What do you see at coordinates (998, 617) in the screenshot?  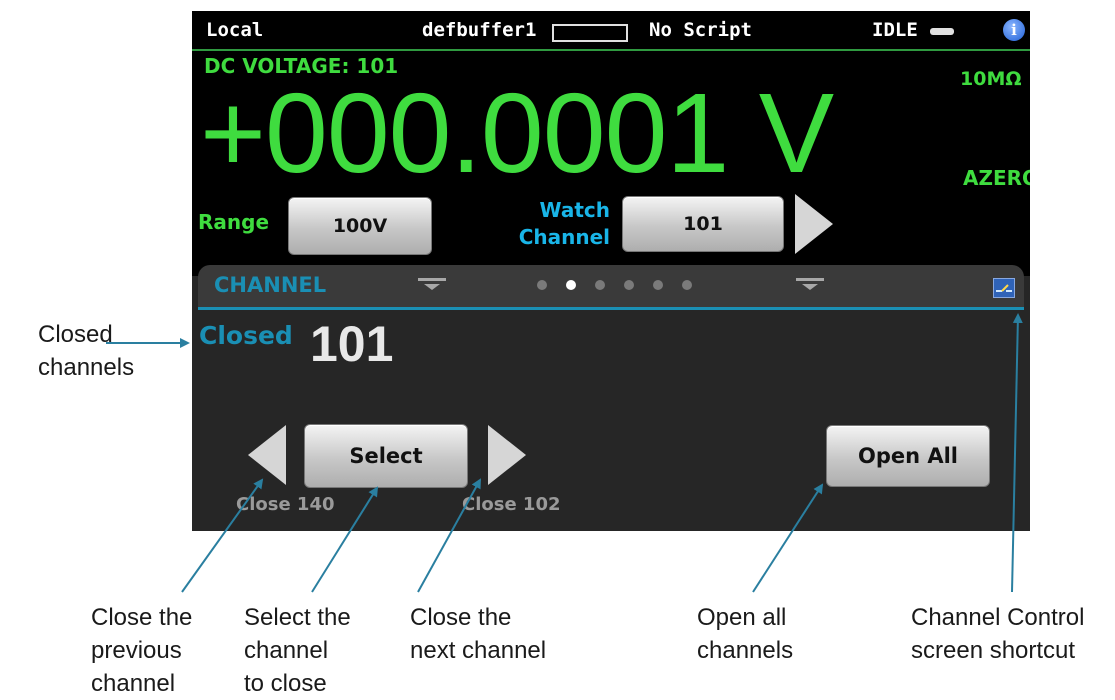 I see `annotation-line: Channel Control` at bounding box center [998, 617].